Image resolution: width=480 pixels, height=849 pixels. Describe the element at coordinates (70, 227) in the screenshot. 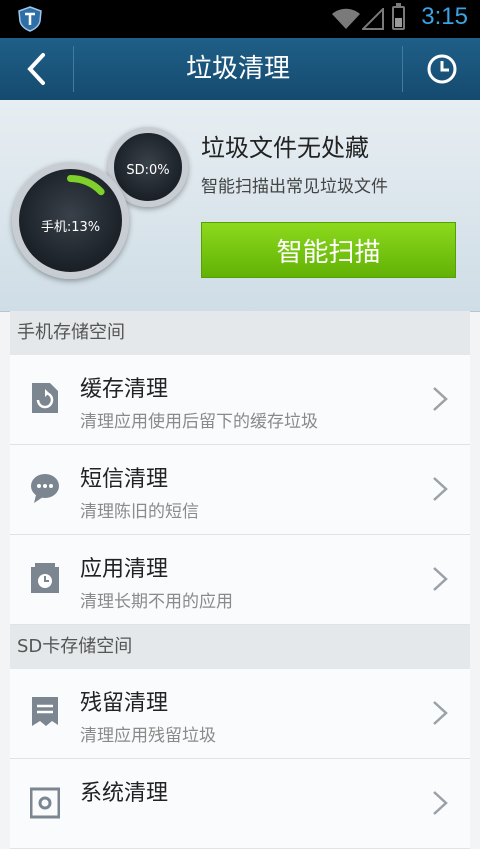

I see `phone-storage-label: 手机:13%` at that location.